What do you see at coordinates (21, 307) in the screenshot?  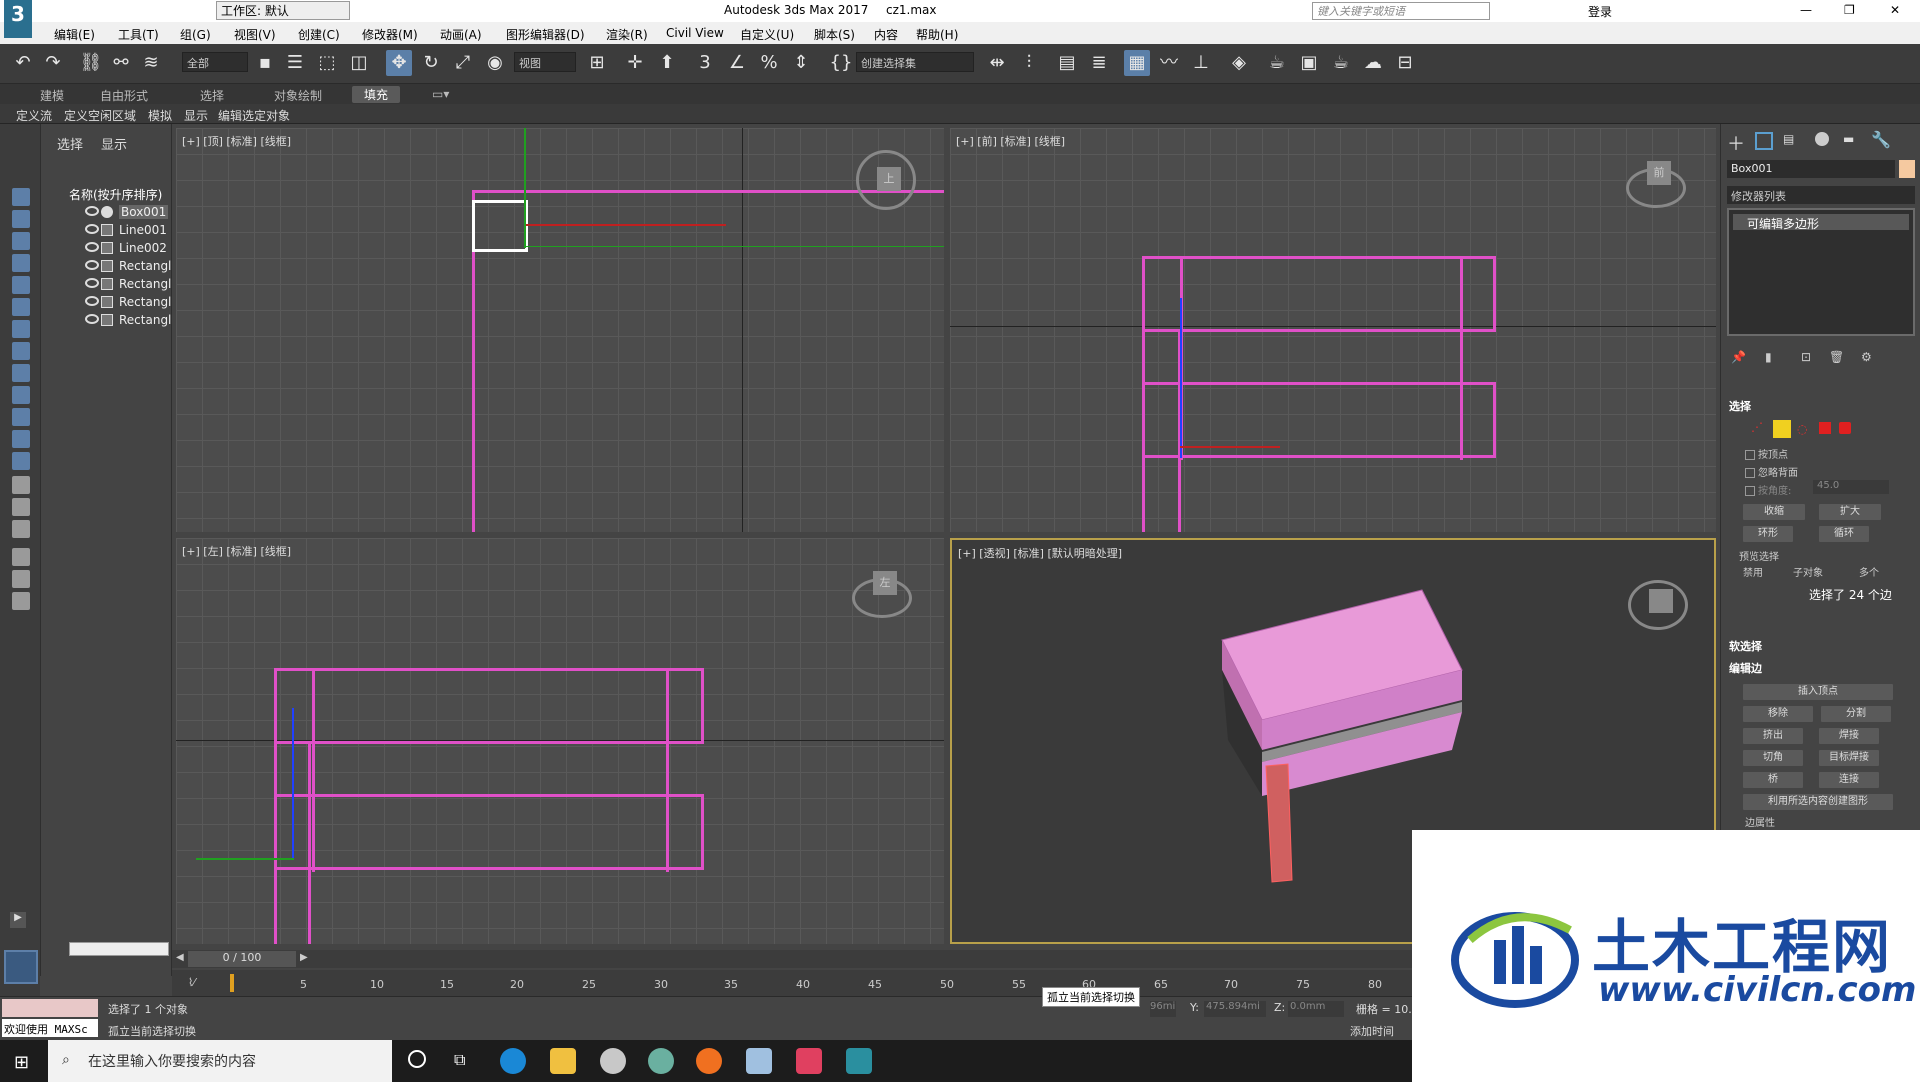 I see `display-helpers-icon` at bounding box center [21, 307].